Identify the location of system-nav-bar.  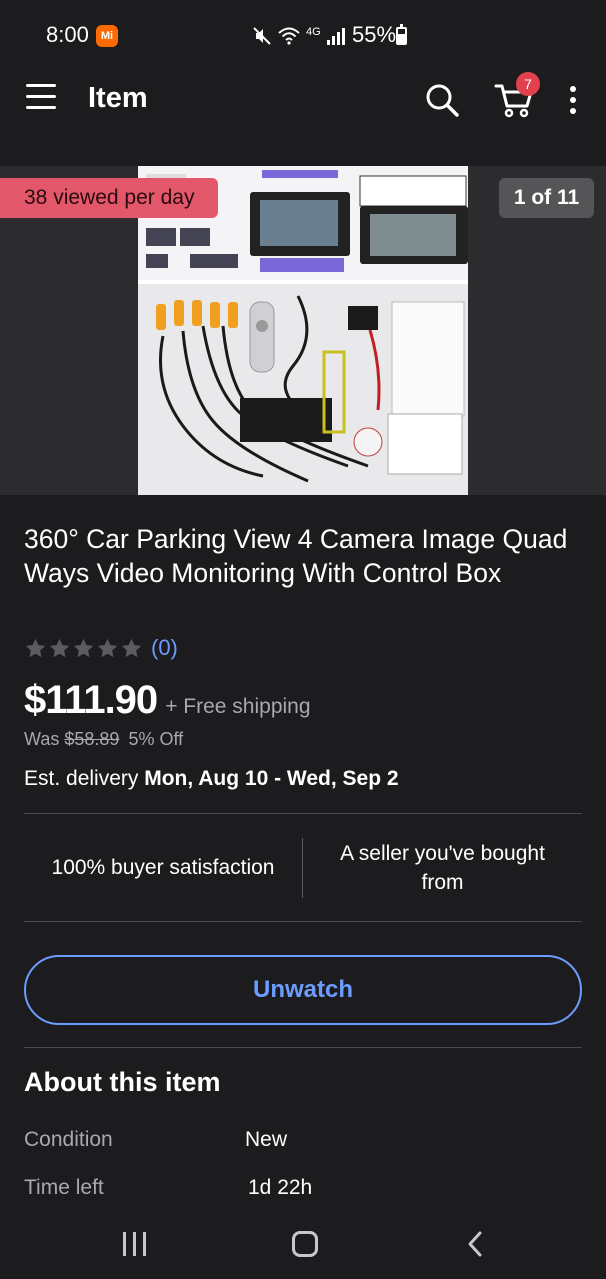
(303, 1244).